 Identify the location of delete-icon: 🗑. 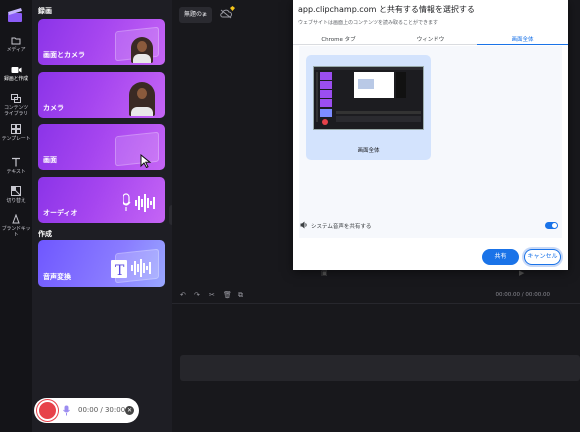
(227, 295).